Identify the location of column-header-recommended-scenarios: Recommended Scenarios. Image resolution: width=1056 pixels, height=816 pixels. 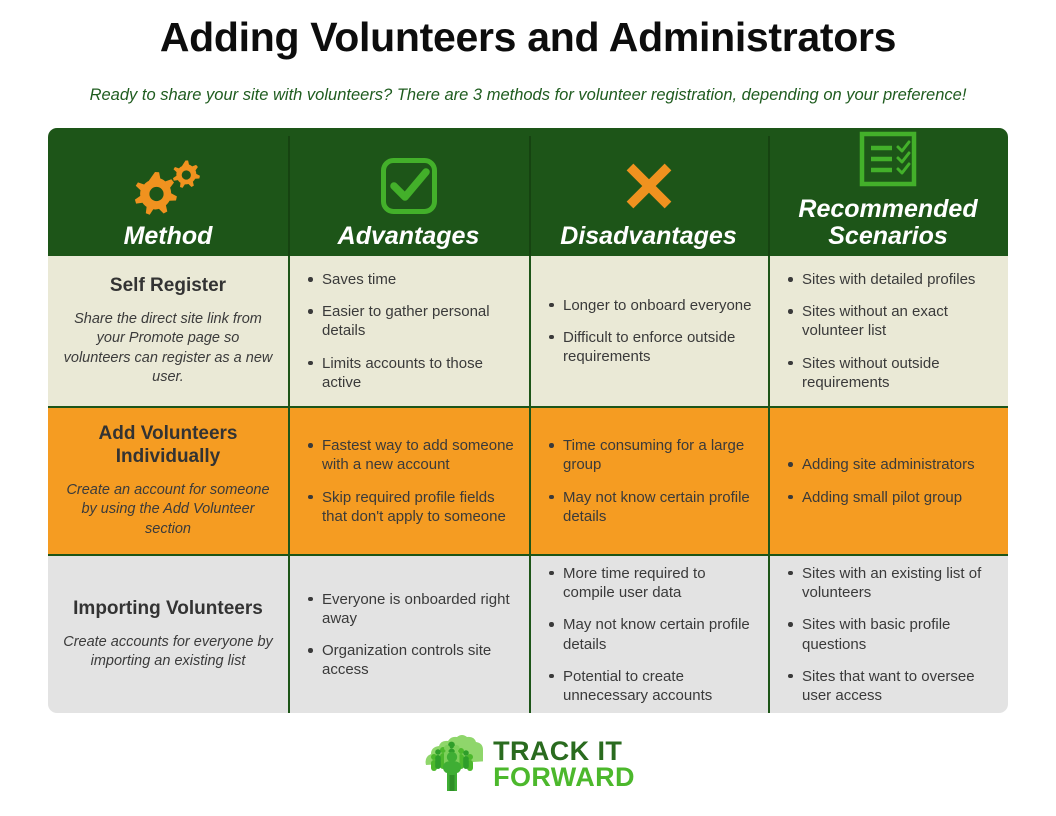
(888, 192).